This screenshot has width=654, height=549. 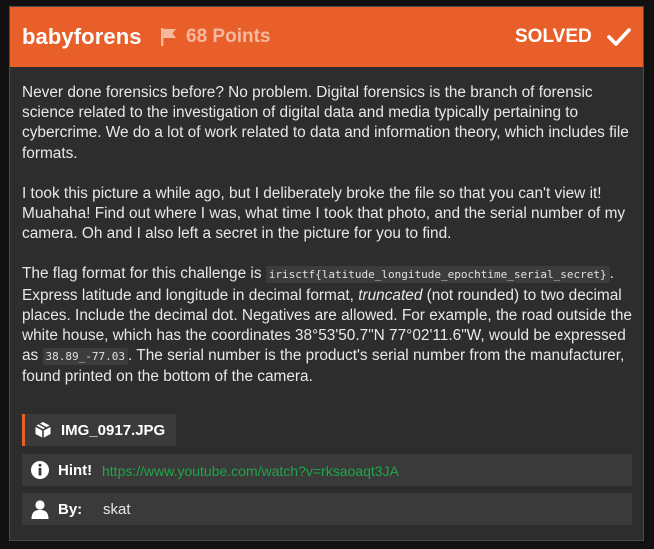 I want to click on solved-status: SOLVED, so click(x=553, y=36).